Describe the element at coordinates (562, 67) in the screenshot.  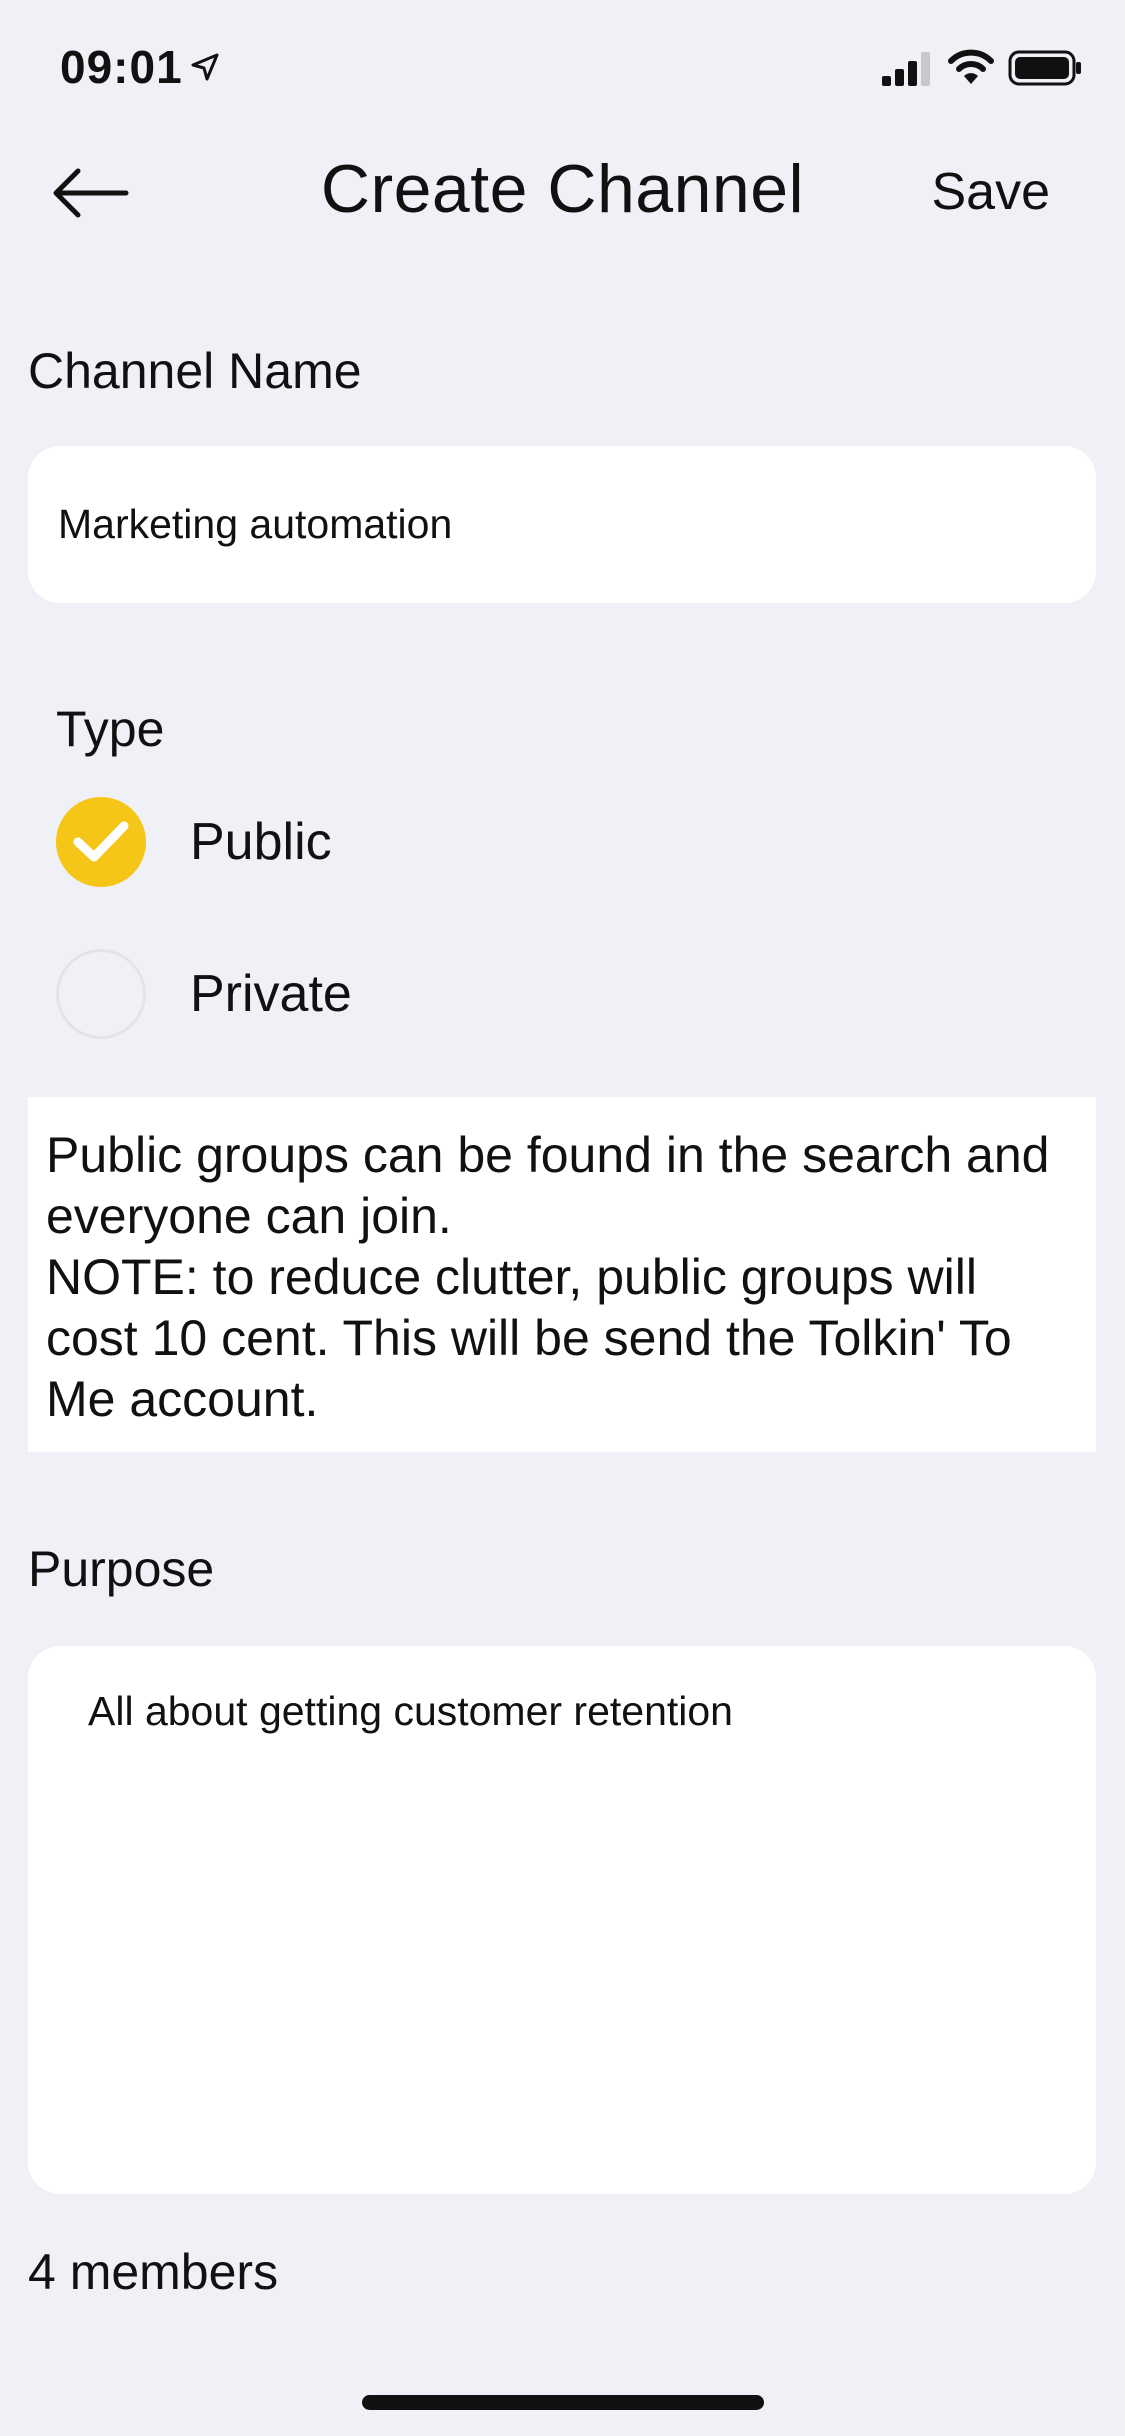
I see `status-bar: 09:01` at that location.